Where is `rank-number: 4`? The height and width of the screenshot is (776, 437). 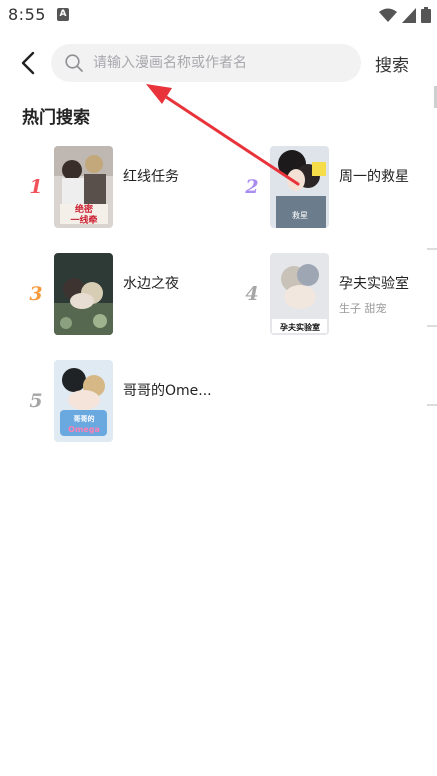
rank-number: 4 is located at coordinates (252, 294).